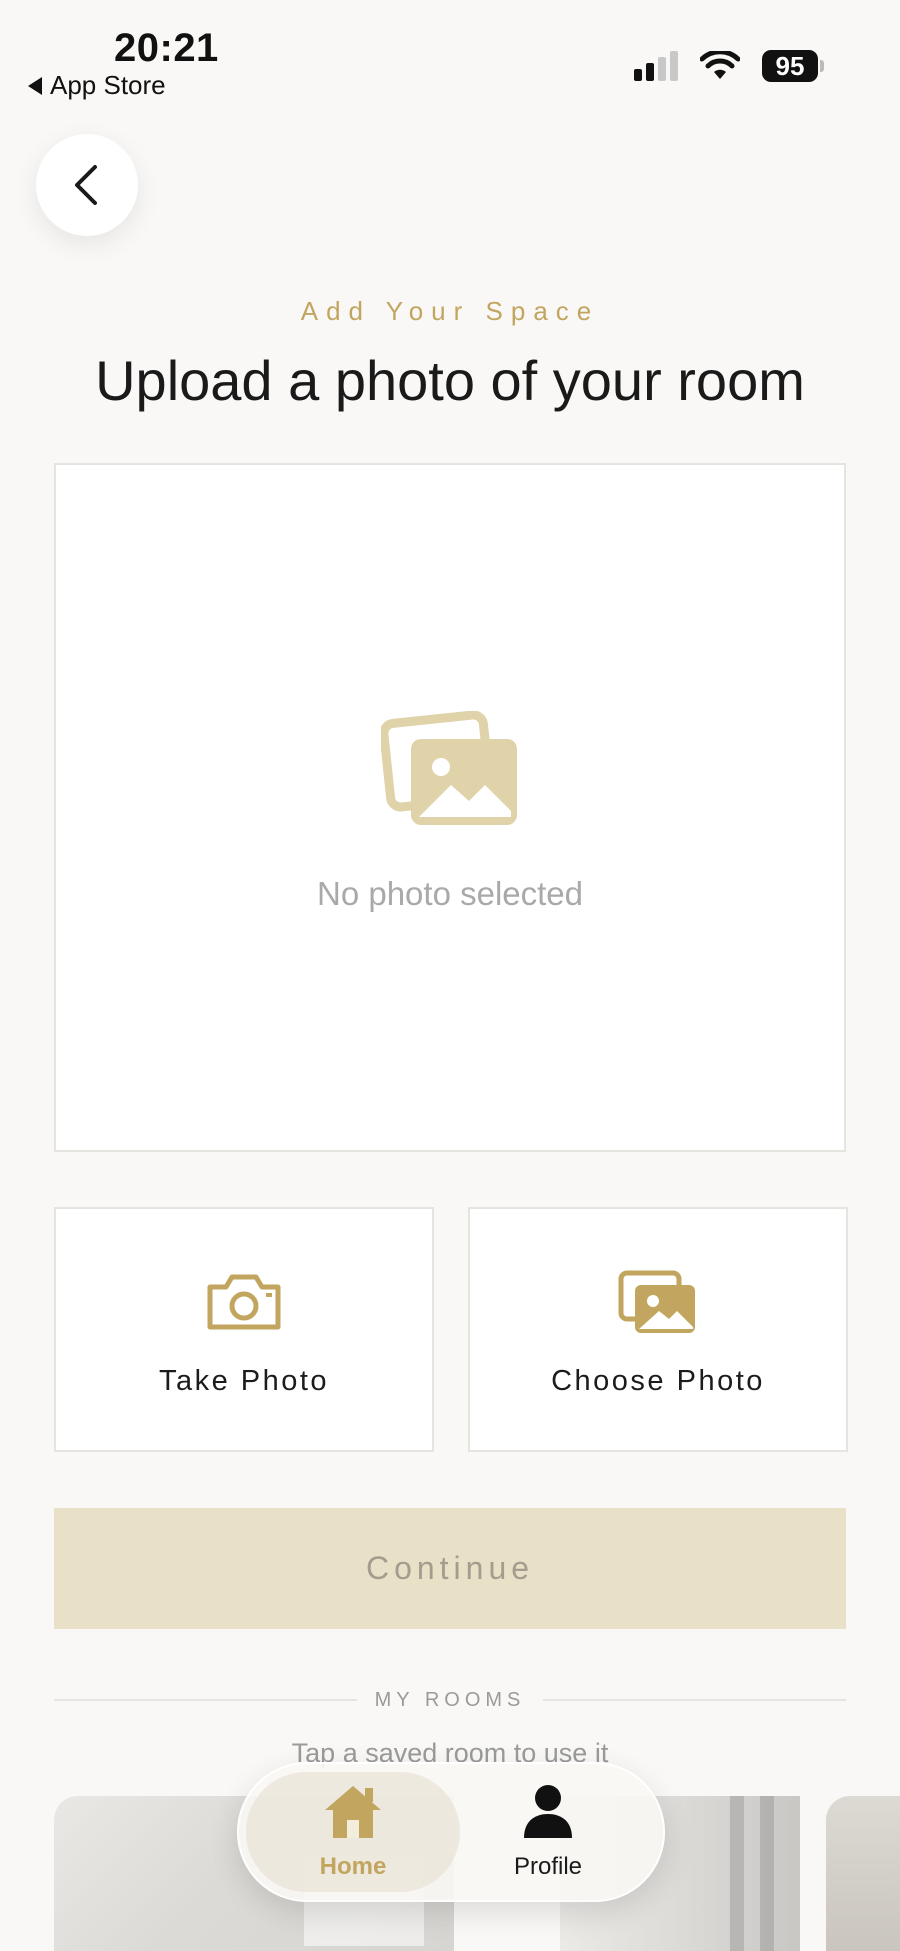 This screenshot has height=1951, width=900. I want to click on battery-icon: 95, so click(793, 66).